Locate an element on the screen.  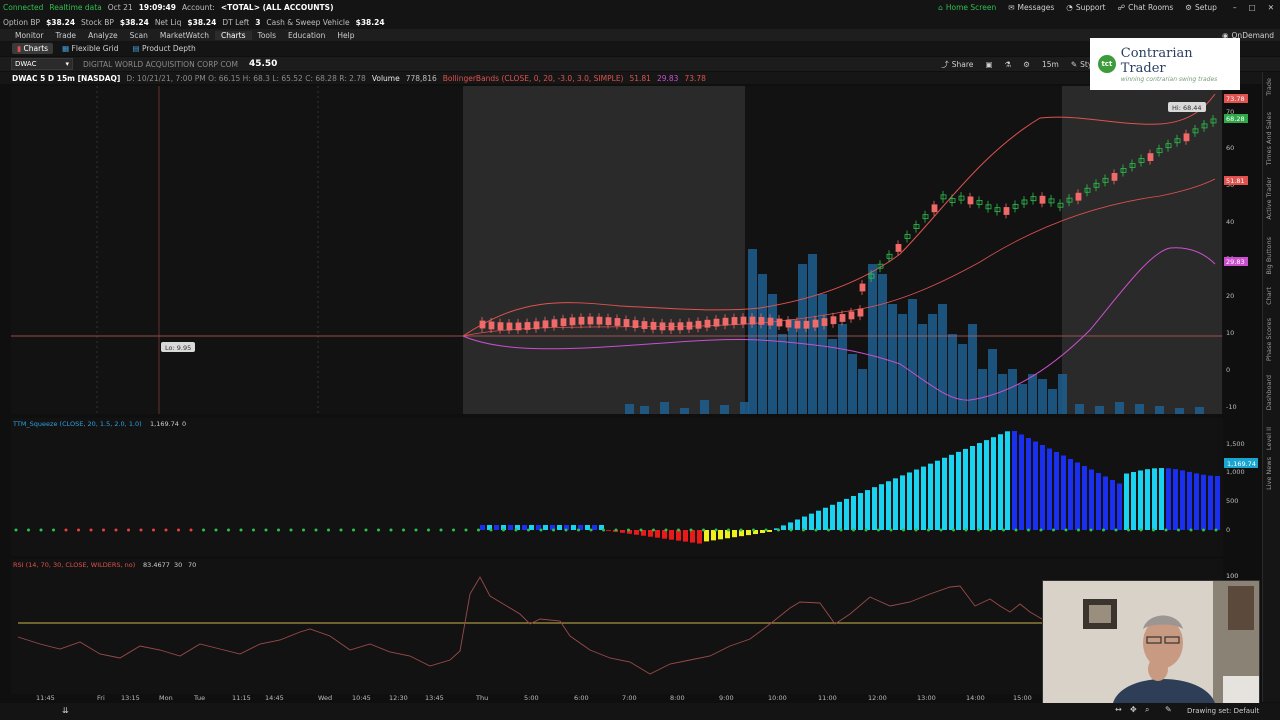
account-selector: <TOTAL> (ALL ACCOUNTS) is located at coordinates (277, 7).